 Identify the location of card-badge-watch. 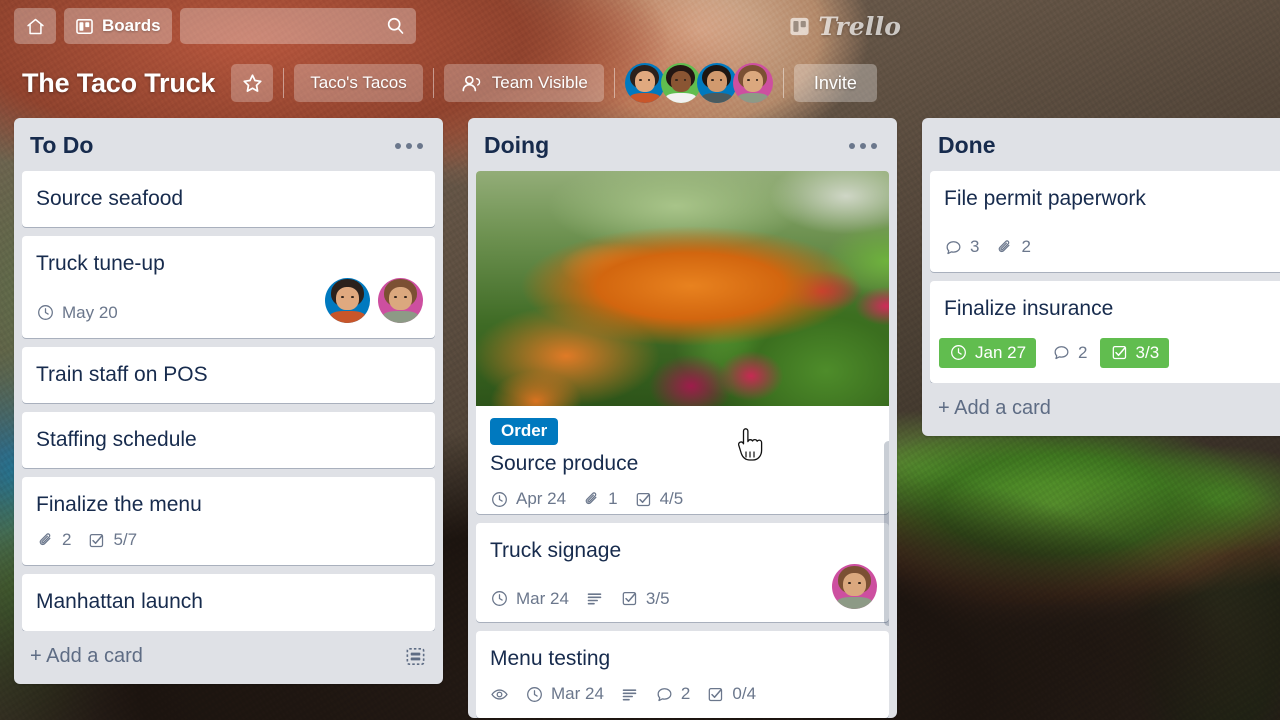
(499, 694).